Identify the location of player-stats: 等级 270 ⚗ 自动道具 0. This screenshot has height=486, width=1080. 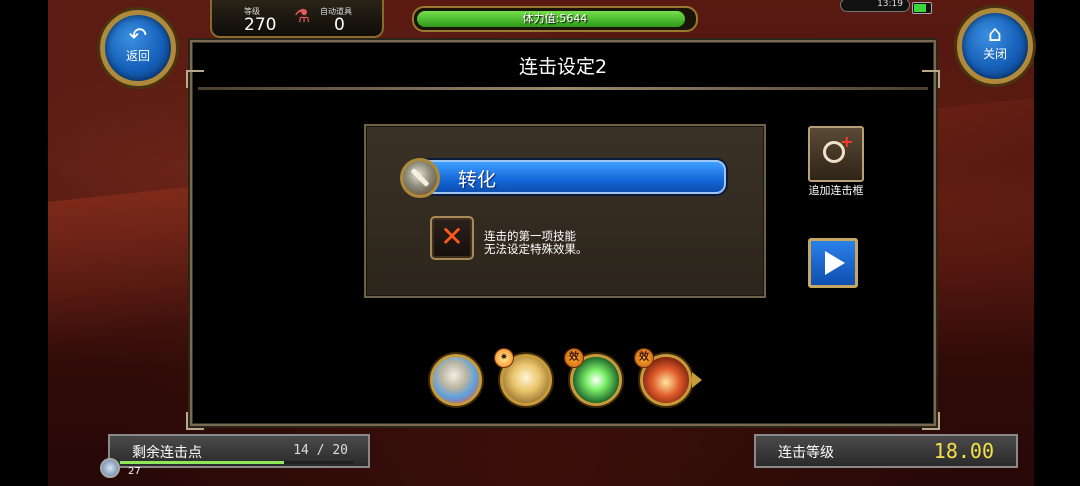
(297, 19).